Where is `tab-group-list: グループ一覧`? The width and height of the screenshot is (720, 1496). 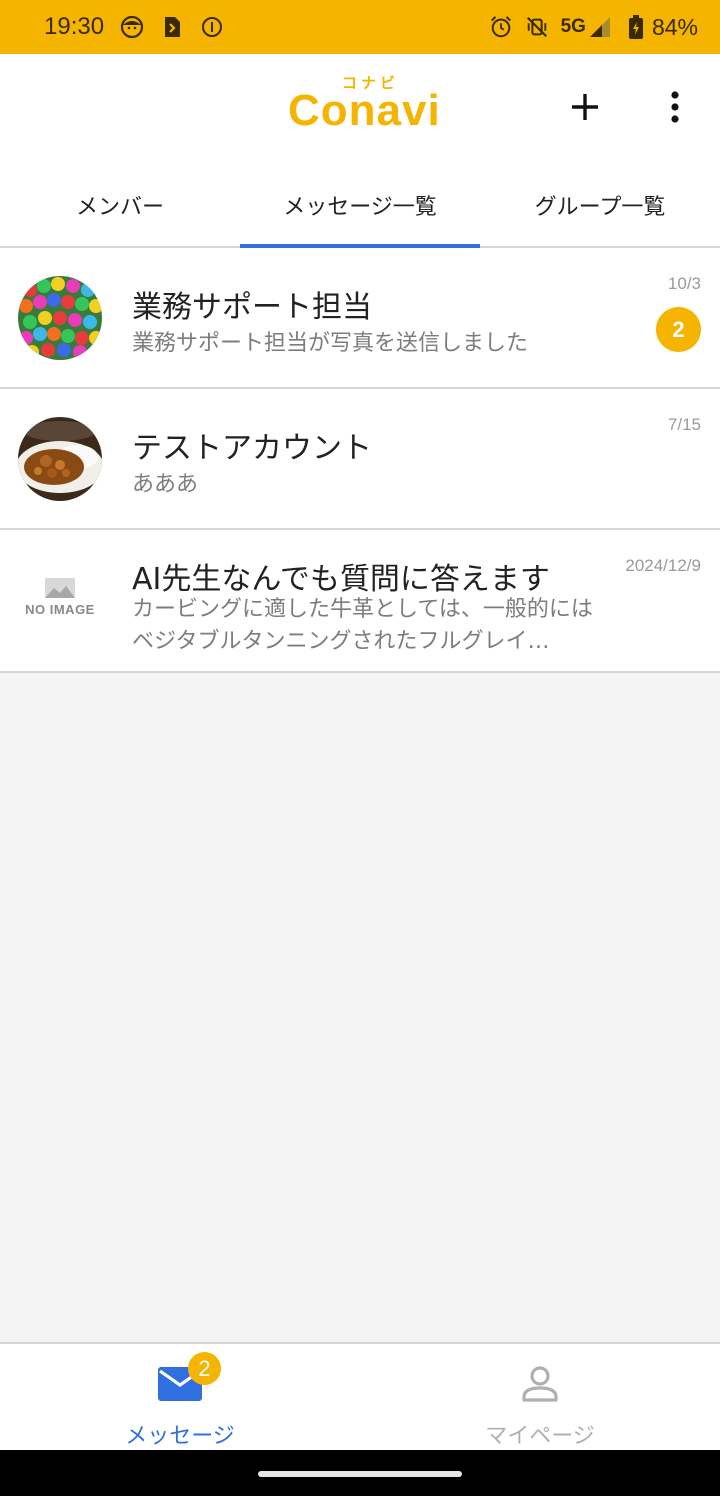 tab-group-list: グループ一覧 is located at coordinates (600, 205).